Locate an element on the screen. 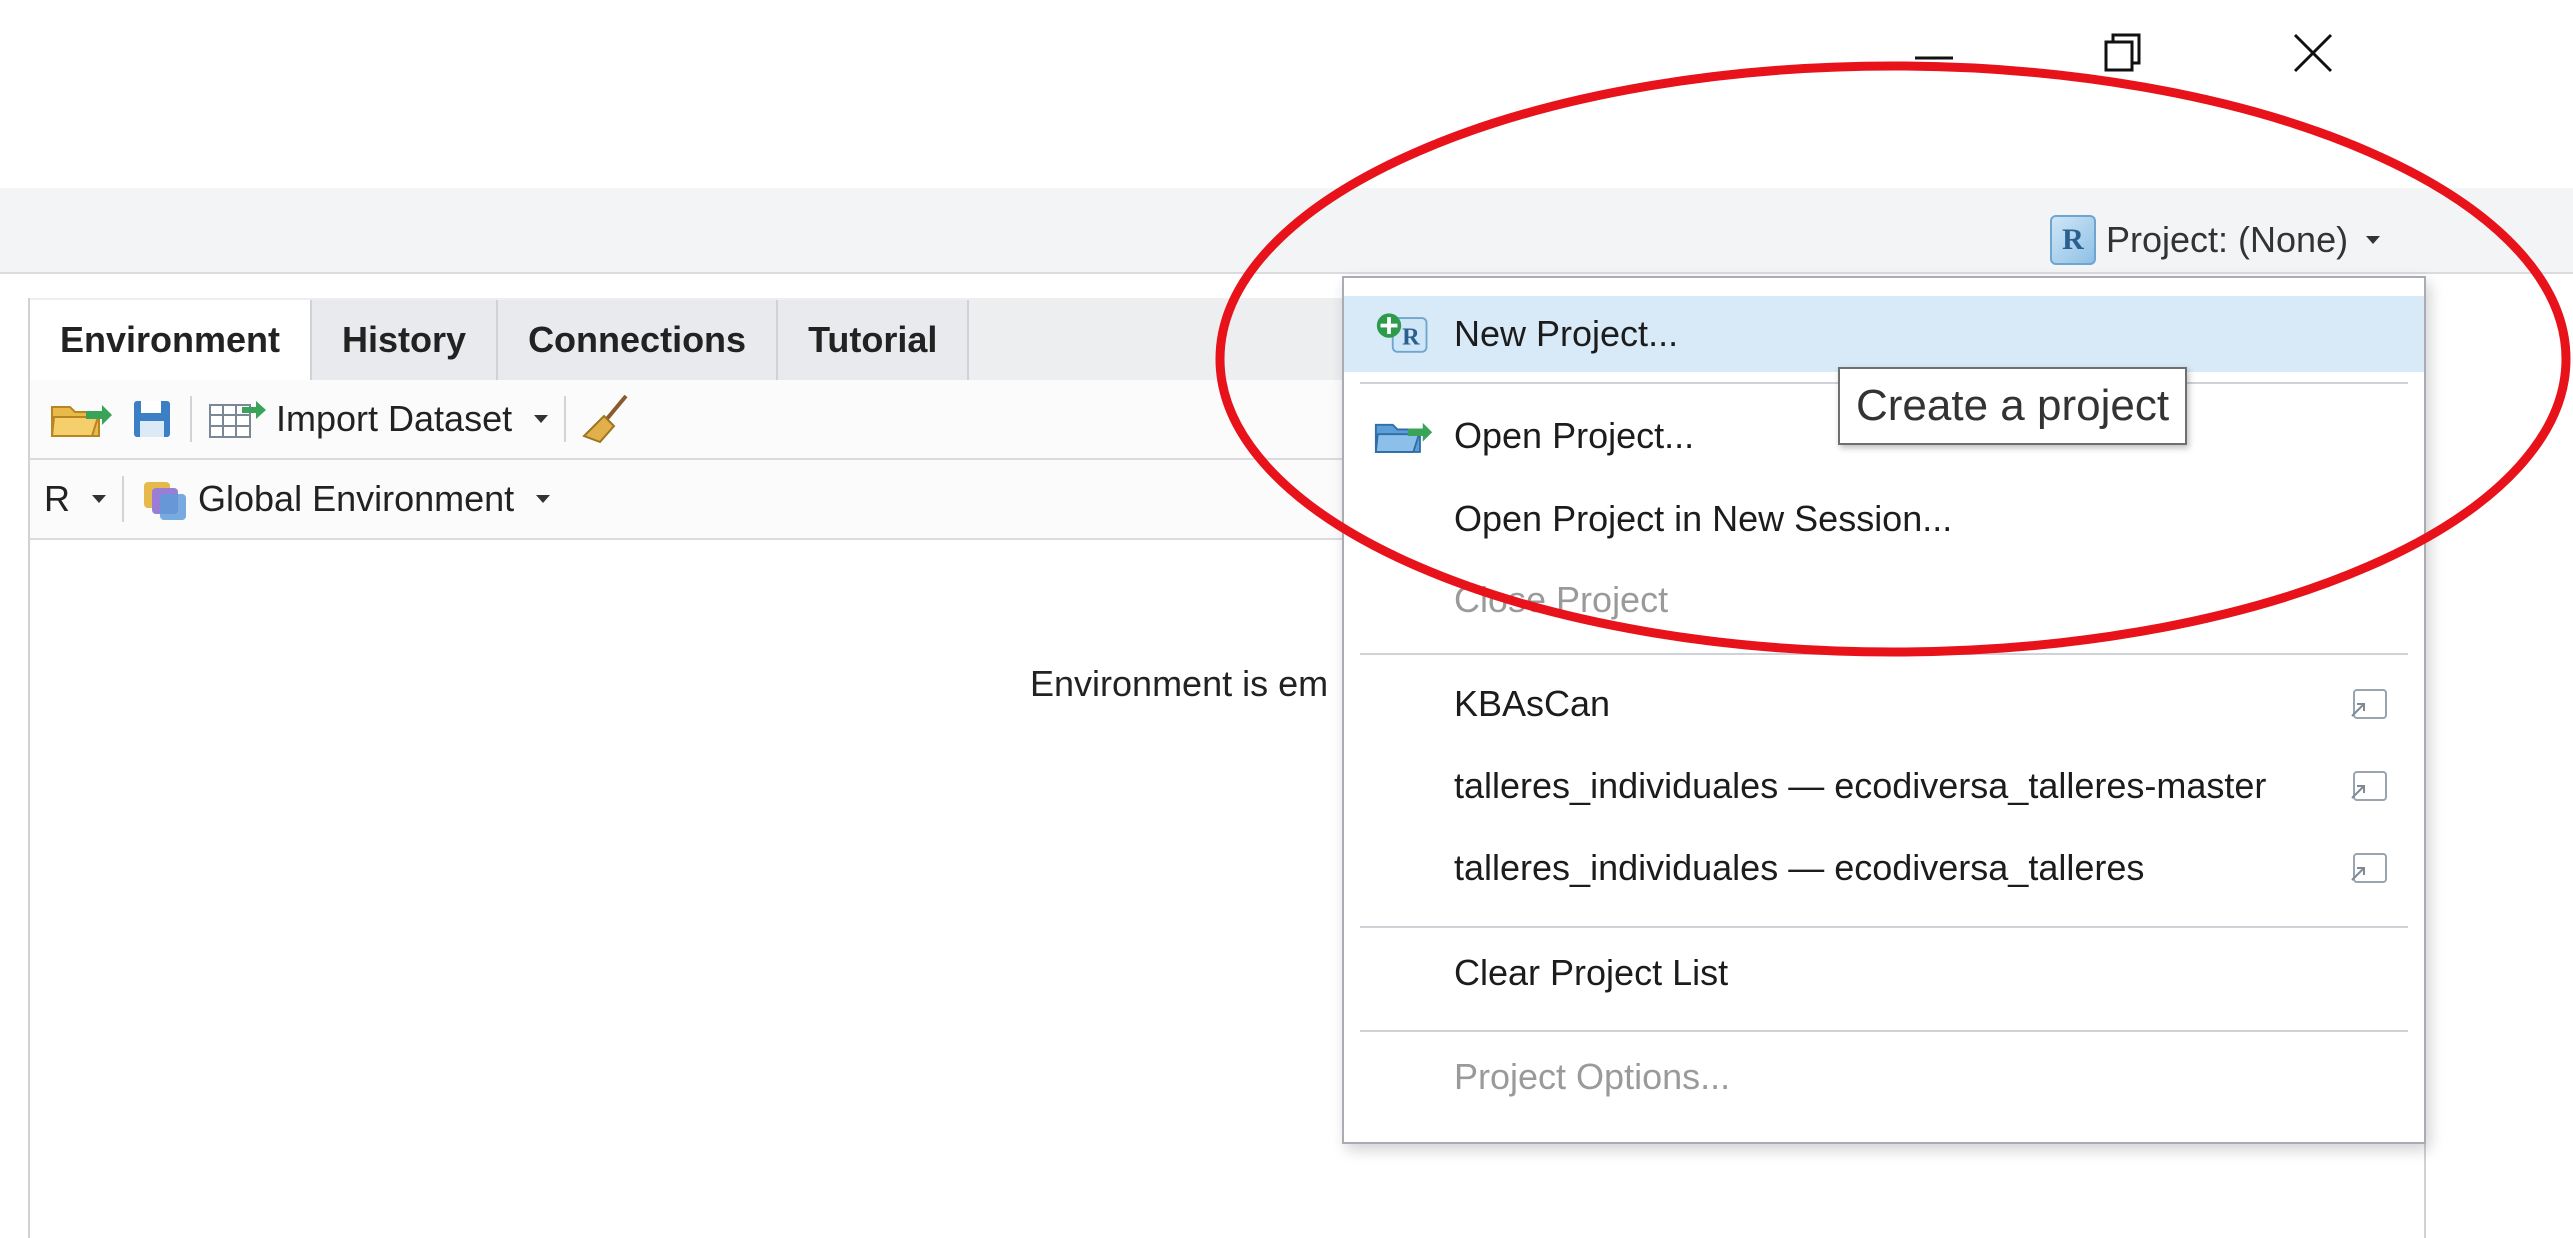 Image resolution: width=2573 pixels, height=1238 pixels. save-workspace-button is located at coordinates (152, 419).